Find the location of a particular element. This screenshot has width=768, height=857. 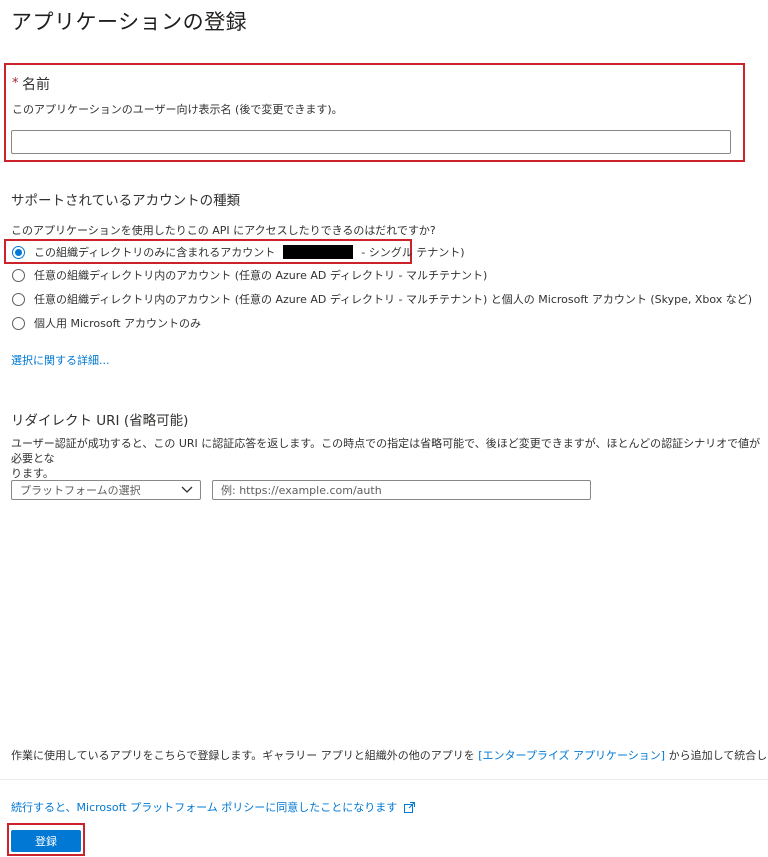

account-option-label: 個人用 Microsoft アカウントのみ is located at coordinates (118, 323).